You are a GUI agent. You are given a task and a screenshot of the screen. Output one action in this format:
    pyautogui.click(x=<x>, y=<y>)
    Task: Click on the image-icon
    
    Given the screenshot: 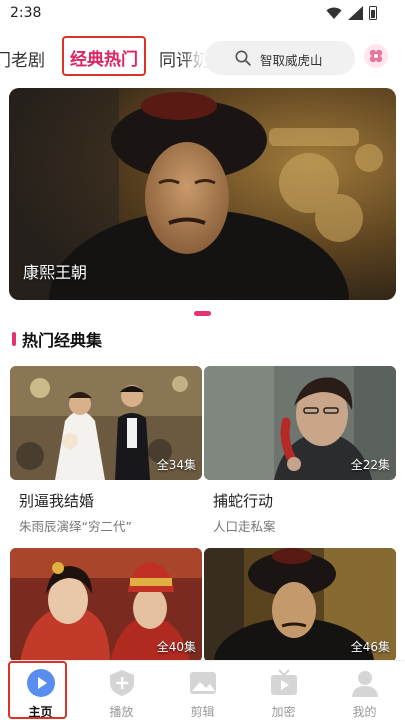 What is the action you would take?
    pyautogui.click(x=203, y=683)
    